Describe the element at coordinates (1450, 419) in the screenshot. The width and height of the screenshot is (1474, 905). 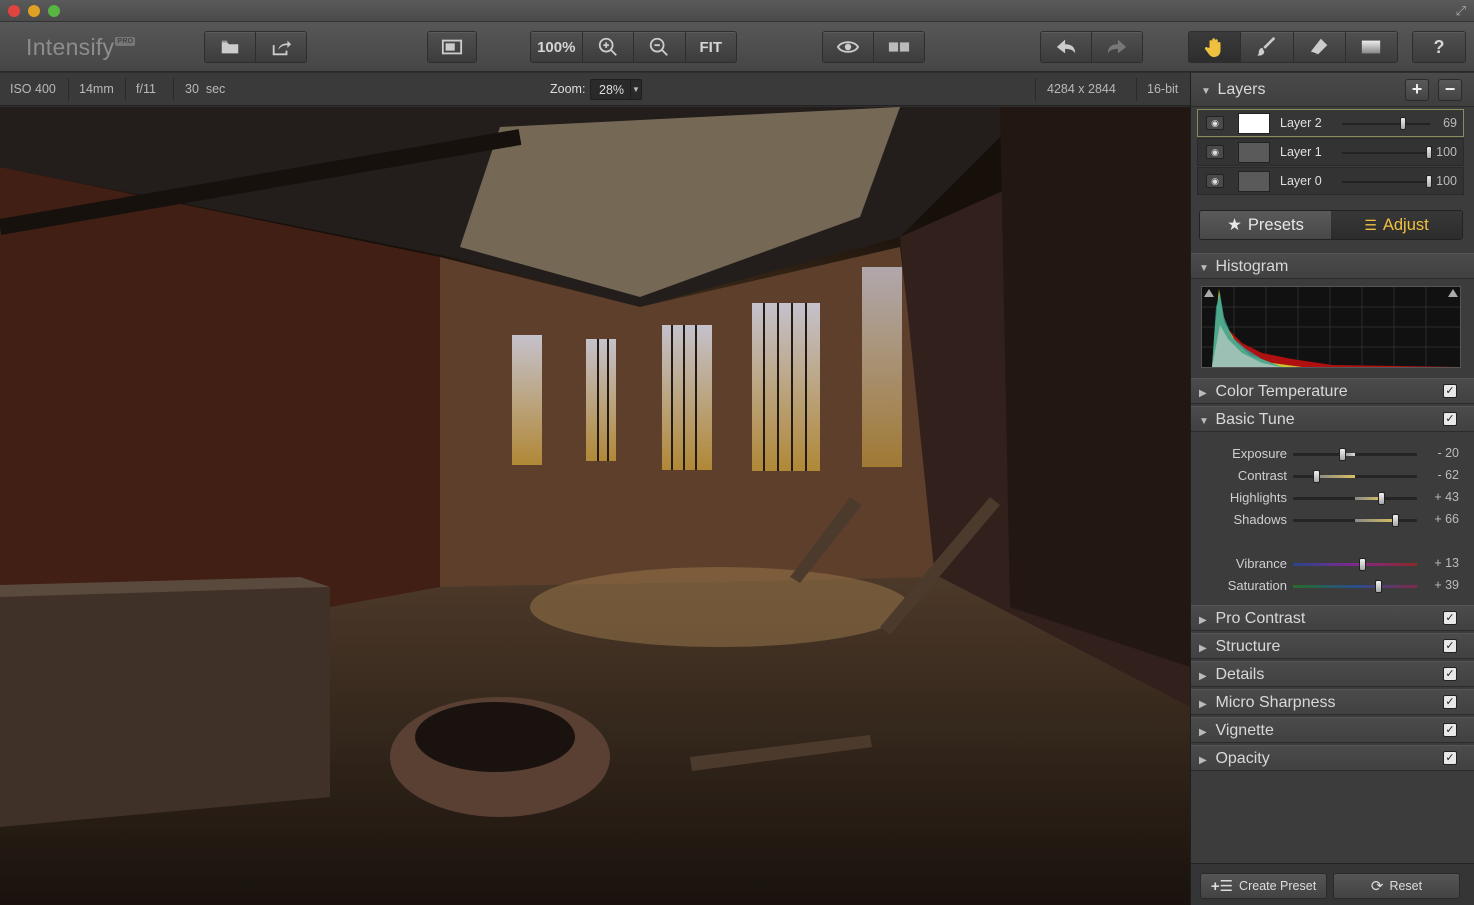
I see `basic-tune-checkbox: ✓` at that location.